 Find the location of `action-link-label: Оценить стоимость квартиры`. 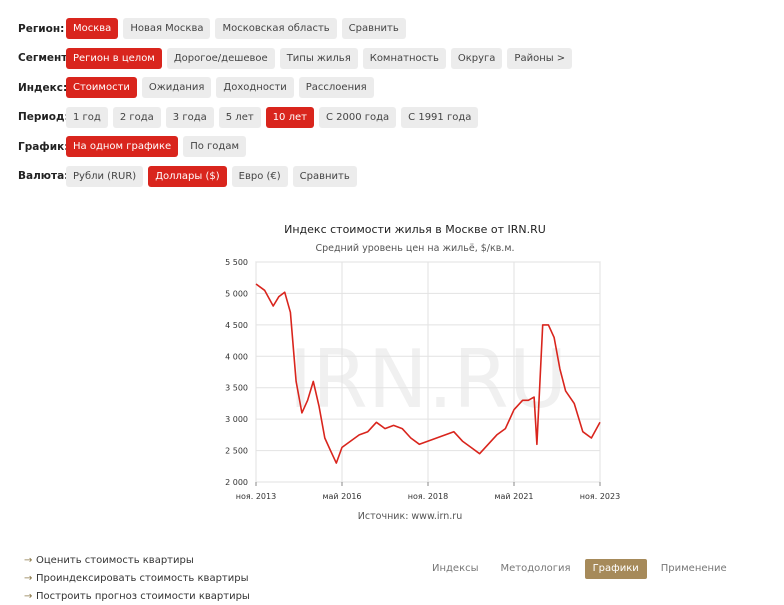

action-link-label: Оценить стоимость квартиры is located at coordinates (115, 560).